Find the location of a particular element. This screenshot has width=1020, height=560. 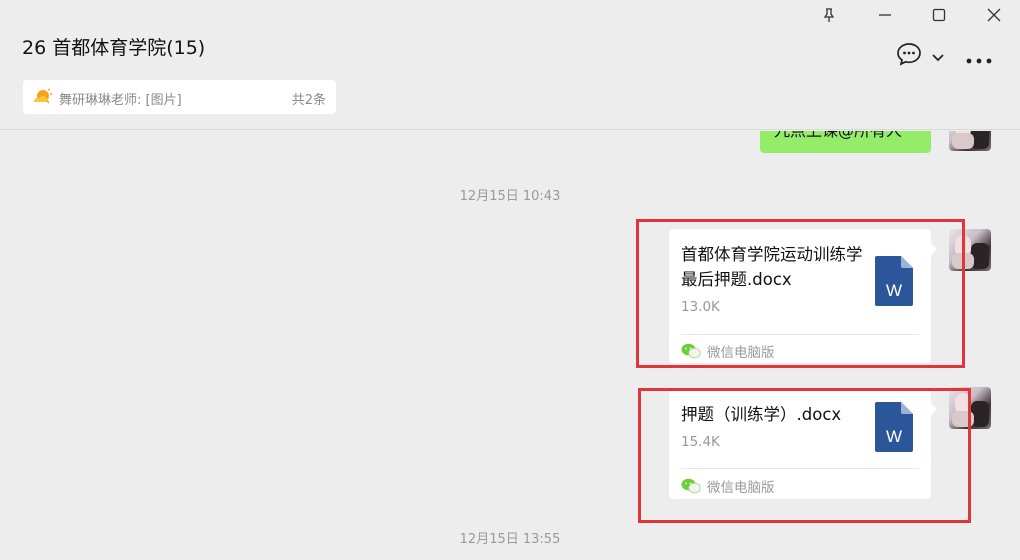

pin-icon is located at coordinates (829, 15).